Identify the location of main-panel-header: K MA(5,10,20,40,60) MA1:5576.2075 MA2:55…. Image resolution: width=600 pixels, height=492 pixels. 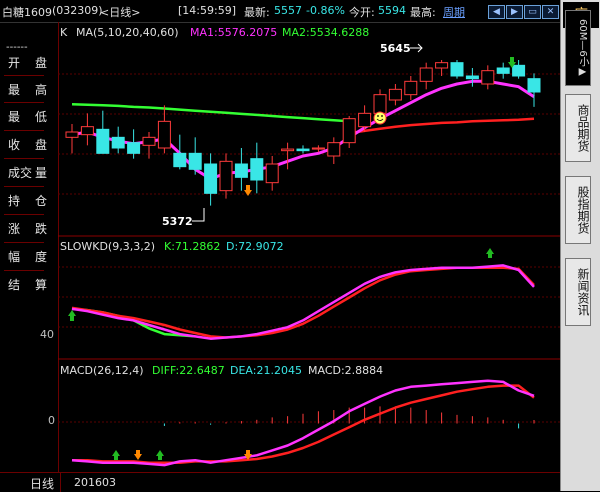
(214, 32).